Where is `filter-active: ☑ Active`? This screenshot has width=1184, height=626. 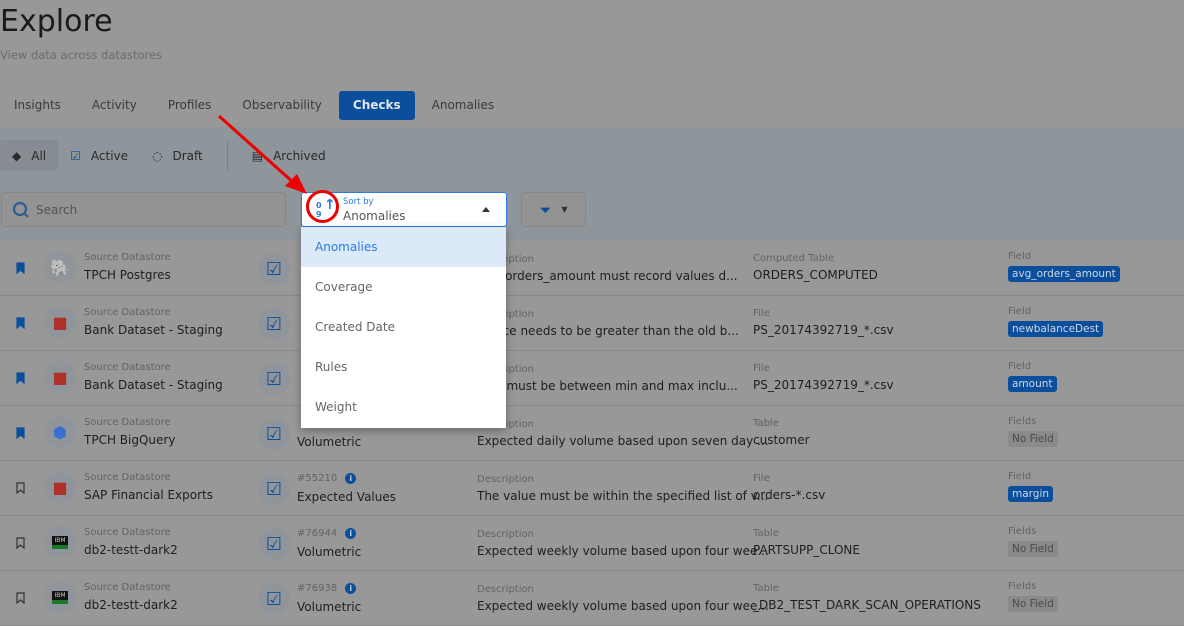 filter-active: ☑ Active is located at coordinates (99, 155).